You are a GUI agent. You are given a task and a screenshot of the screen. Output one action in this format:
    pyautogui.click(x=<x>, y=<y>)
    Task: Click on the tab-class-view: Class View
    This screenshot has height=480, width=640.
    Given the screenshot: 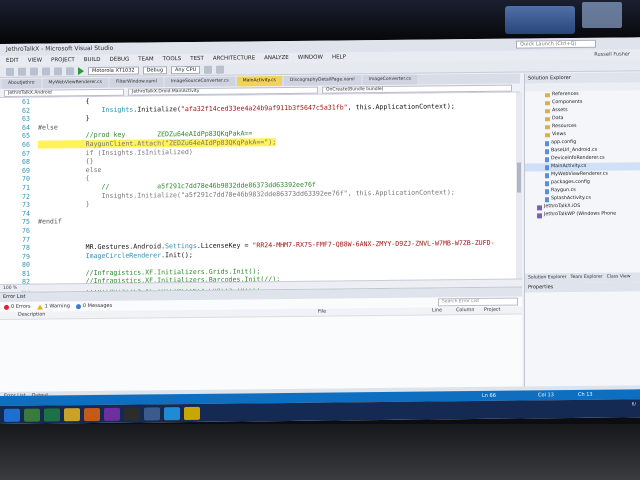 What is the action you would take?
    pyautogui.click(x=619, y=277)
    